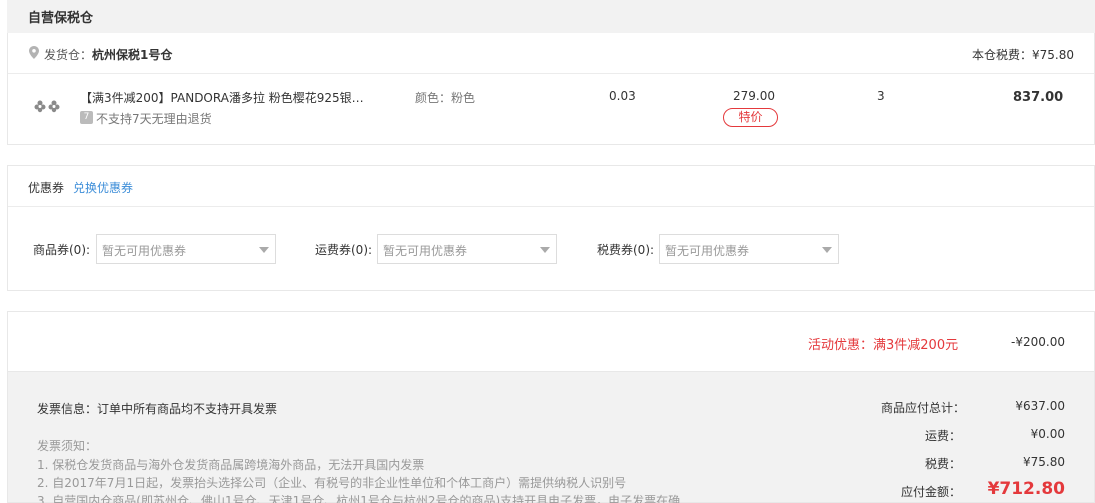 The width and height of the screenshot is (1095, 503). I want to click on tax-coupon-value: 暂无可用优惠券, so click(707, 251).